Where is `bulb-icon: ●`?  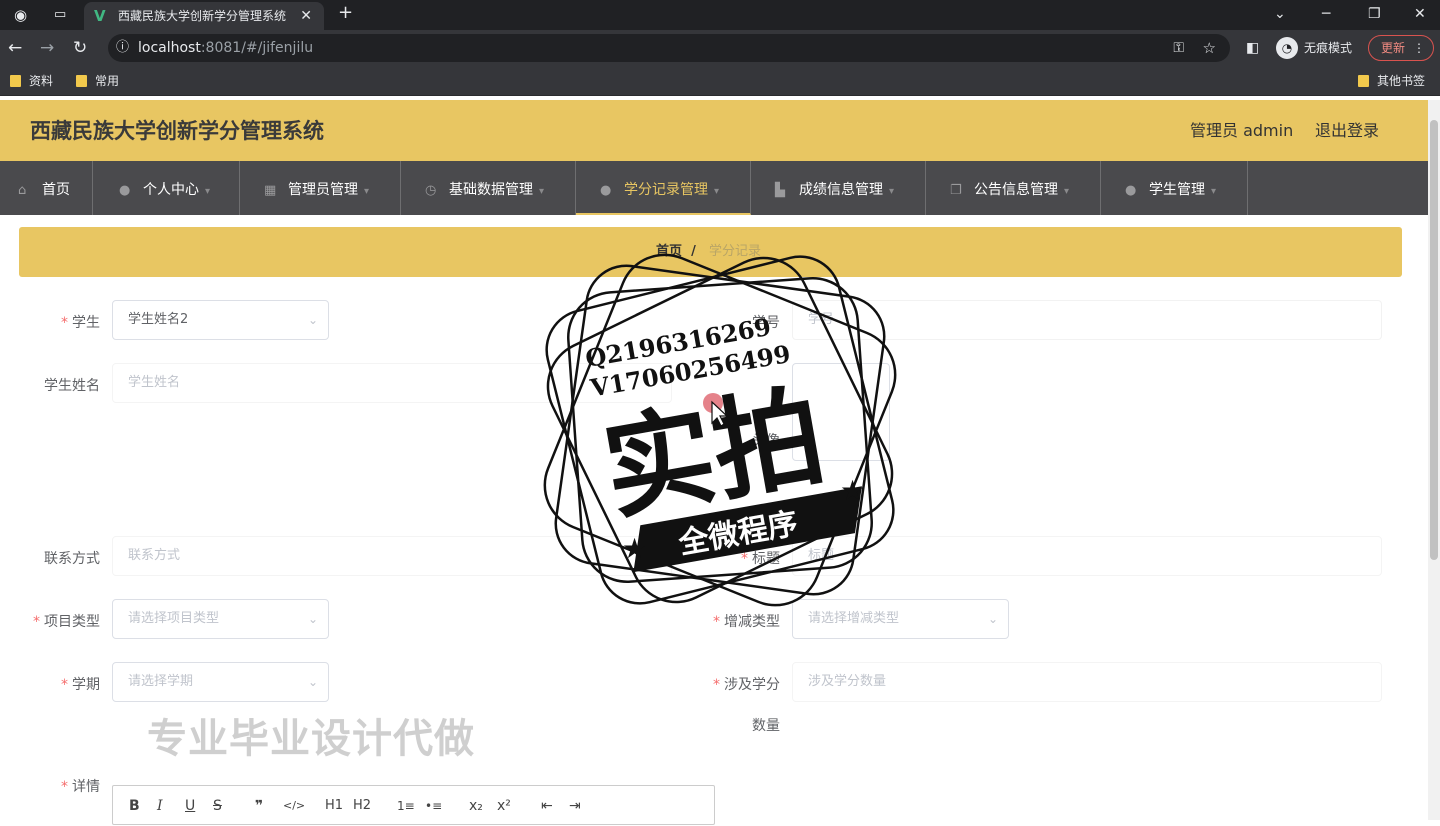
bulb-icon: ● is located at coordinates (606, 190).